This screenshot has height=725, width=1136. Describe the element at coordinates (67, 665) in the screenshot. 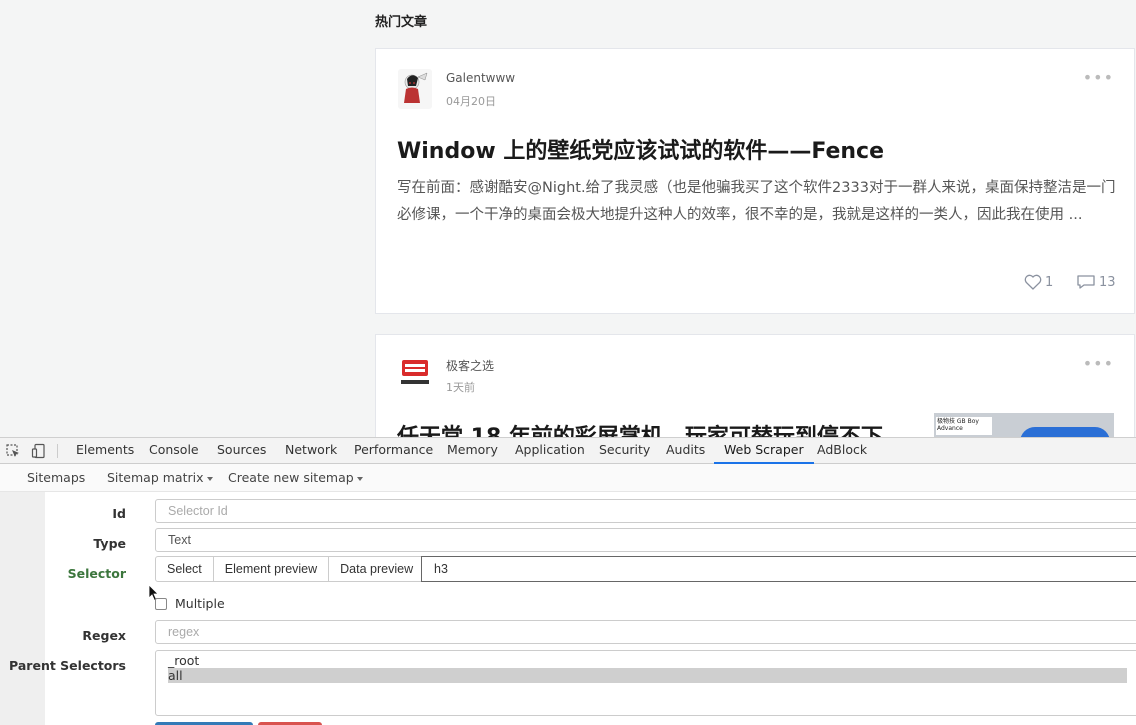

I see `parent-selectors-label: Parent Selectors` at that location.